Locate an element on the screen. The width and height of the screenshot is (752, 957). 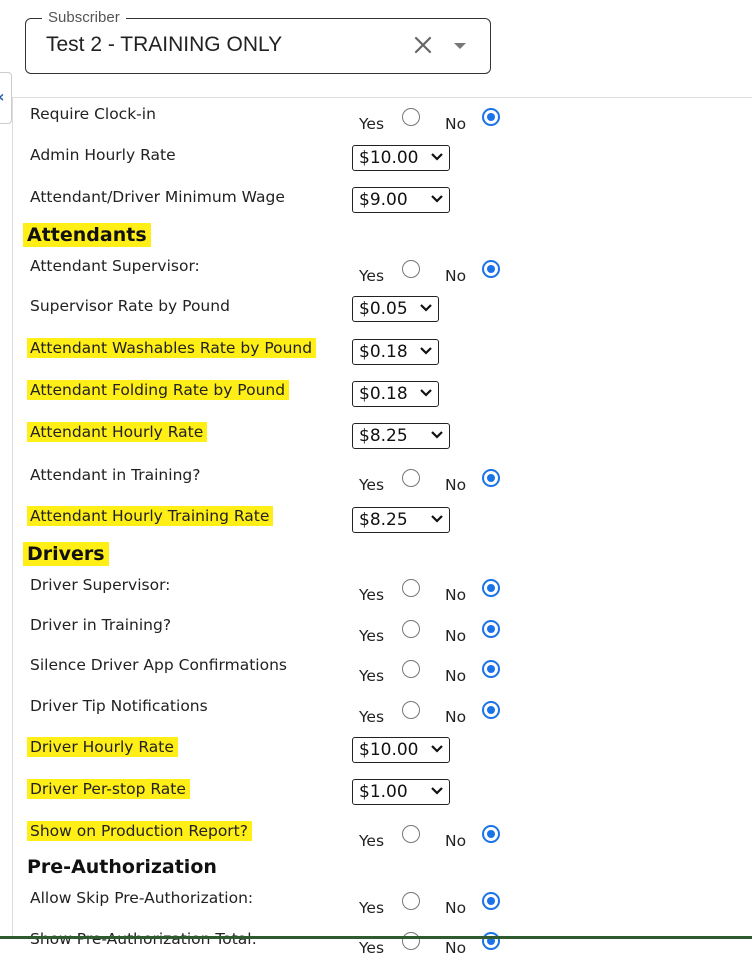
label-attendant-in-training: Attendant in Training? is located at coordinates (115, 475).